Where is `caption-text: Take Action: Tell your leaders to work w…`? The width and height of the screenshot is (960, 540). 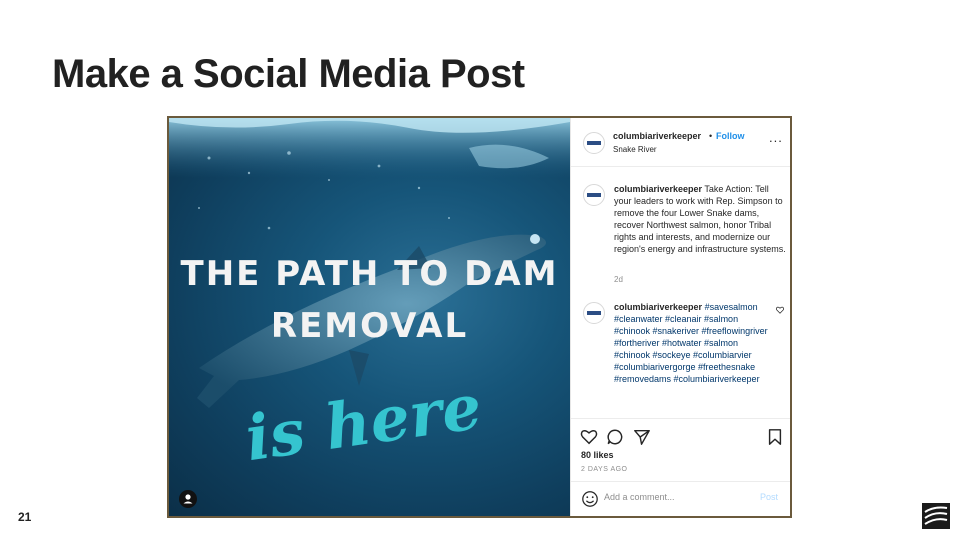 caption-text: Take Action: Tell your leaders to work w… is located at coordinates (700, 219).